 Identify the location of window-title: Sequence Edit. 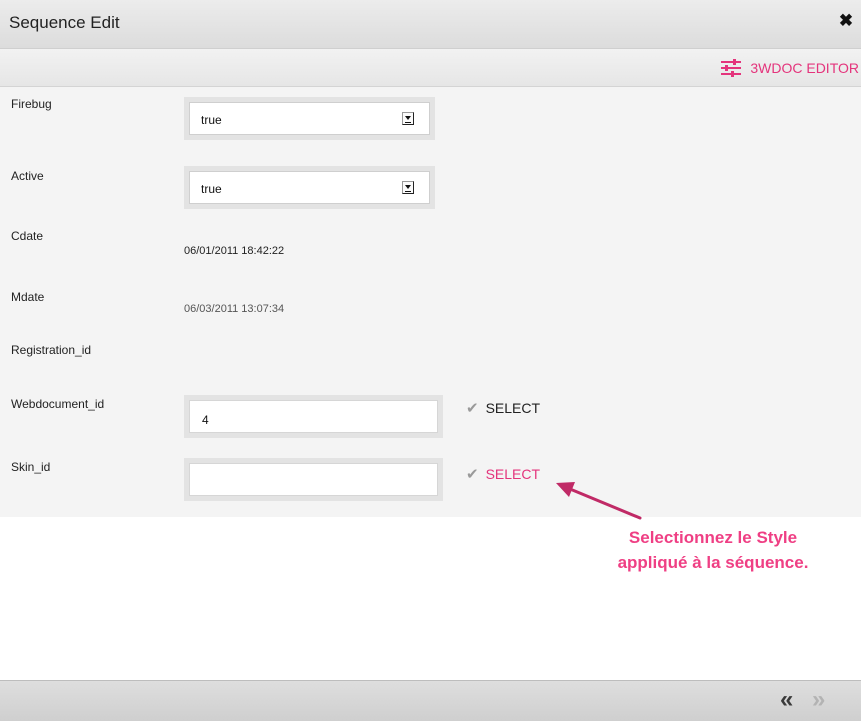
(64, 22).